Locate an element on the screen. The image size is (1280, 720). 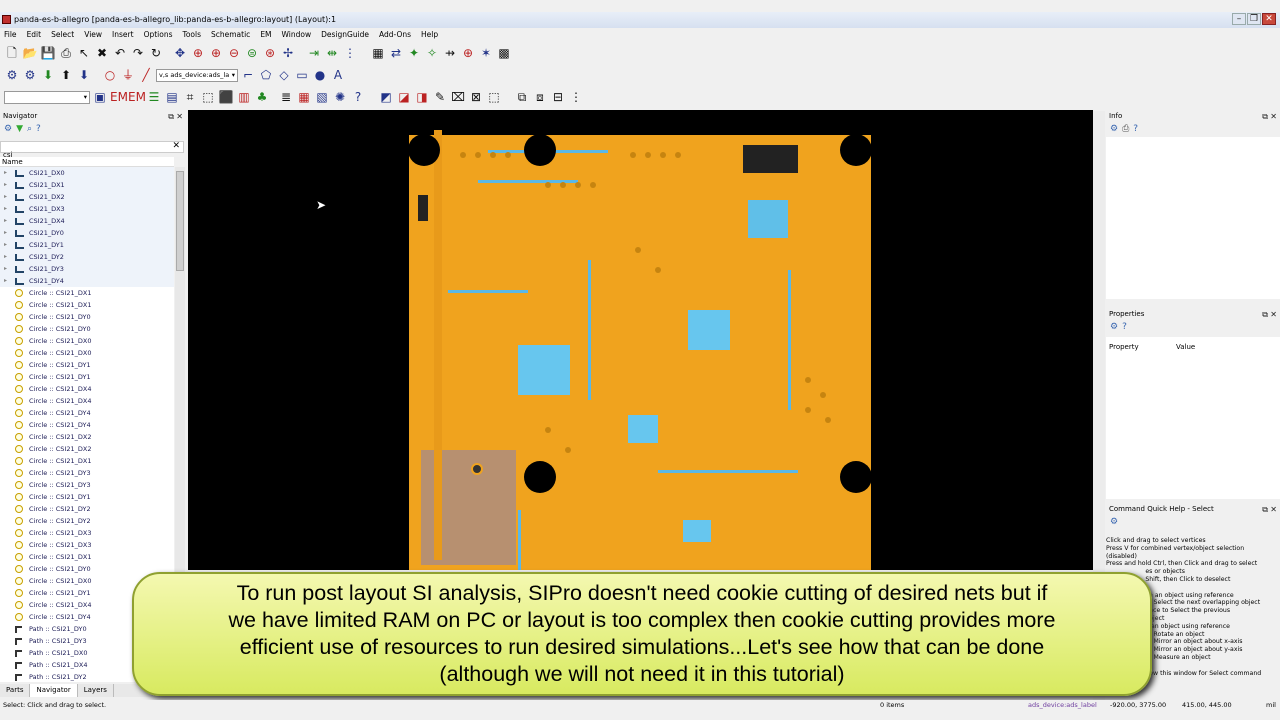
center-point-icon: ⊕ is located at coordinates (468, 53).